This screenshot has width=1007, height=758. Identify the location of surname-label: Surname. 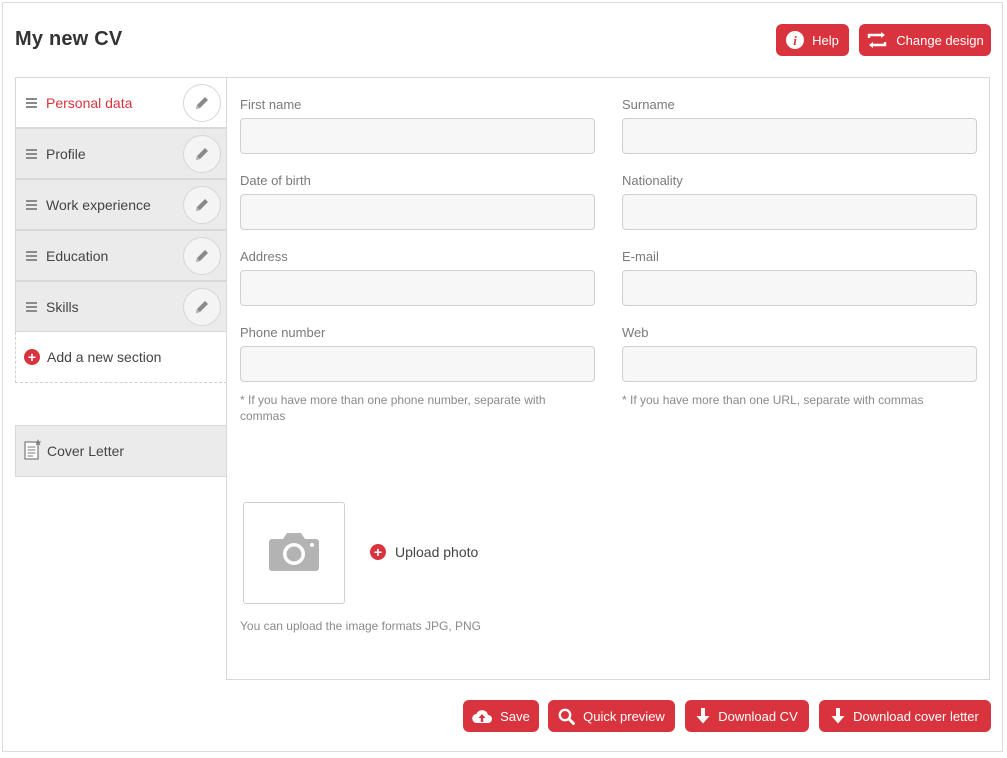
(648, 104).